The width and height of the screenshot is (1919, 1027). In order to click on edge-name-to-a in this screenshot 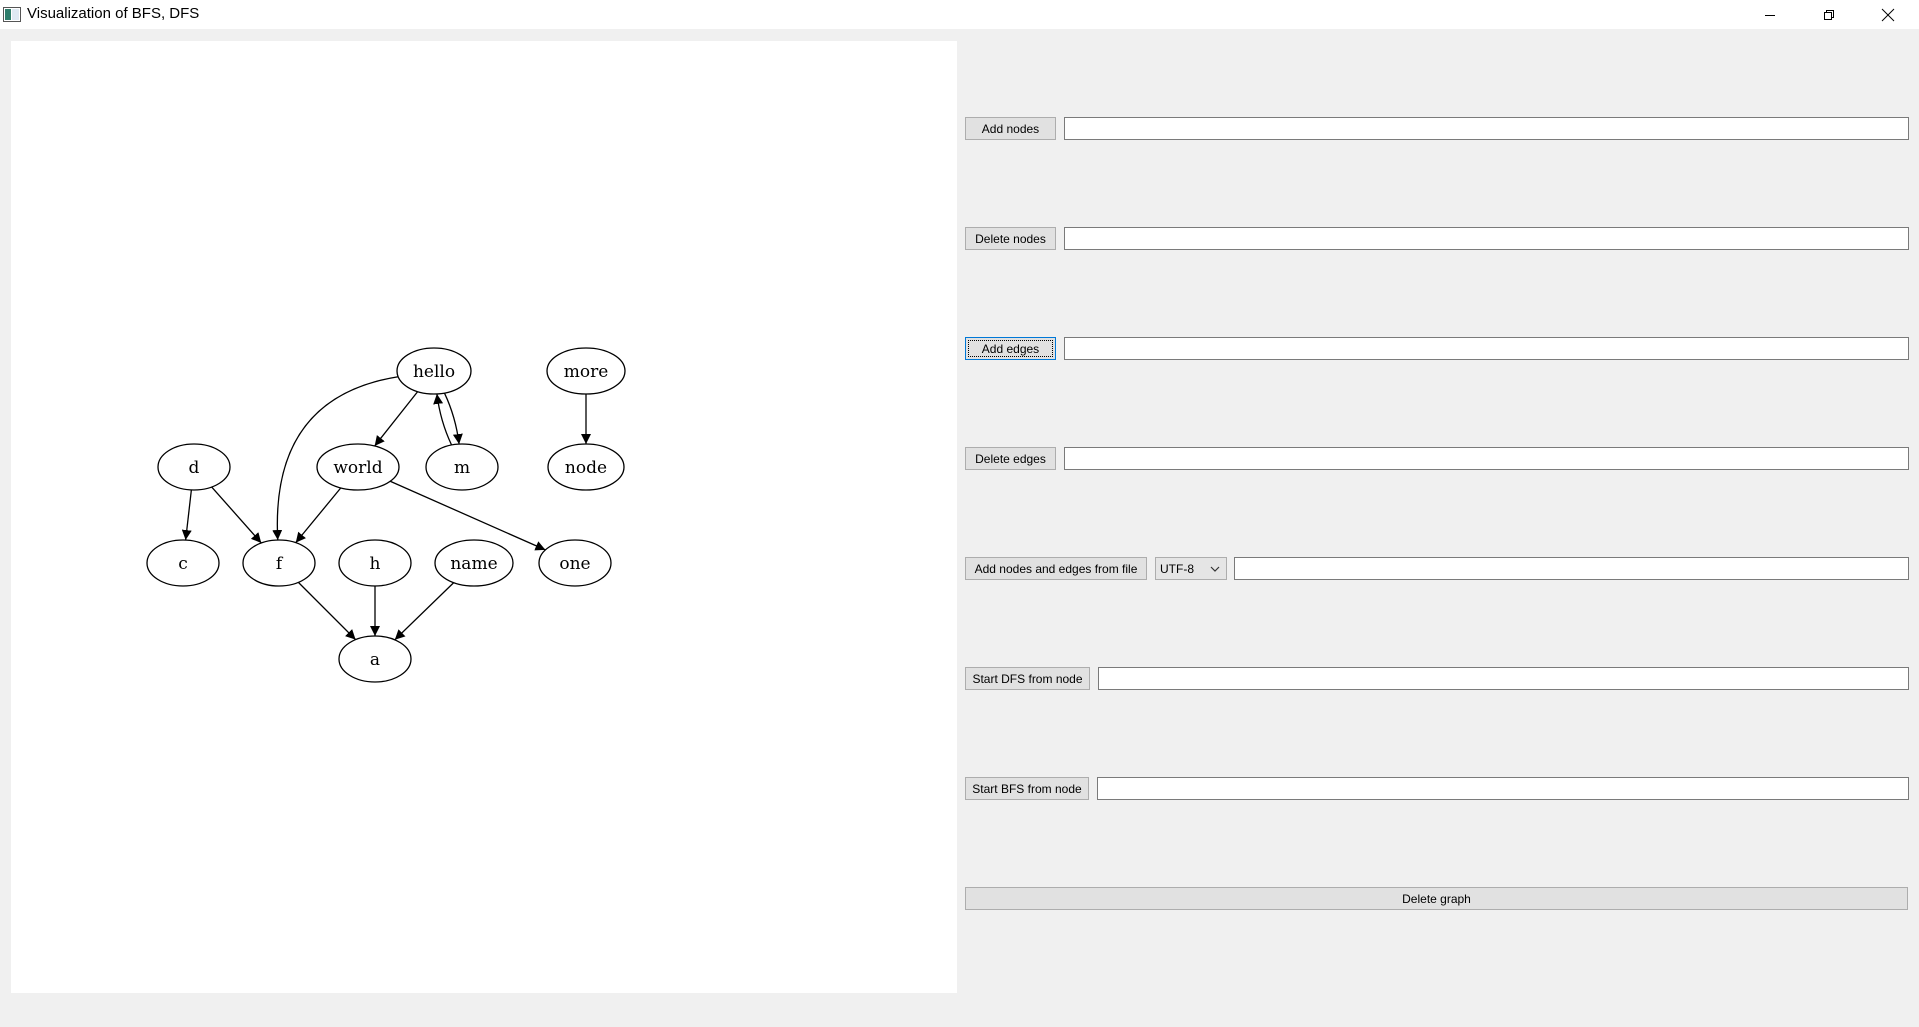, I will do `click(424, 611)`.